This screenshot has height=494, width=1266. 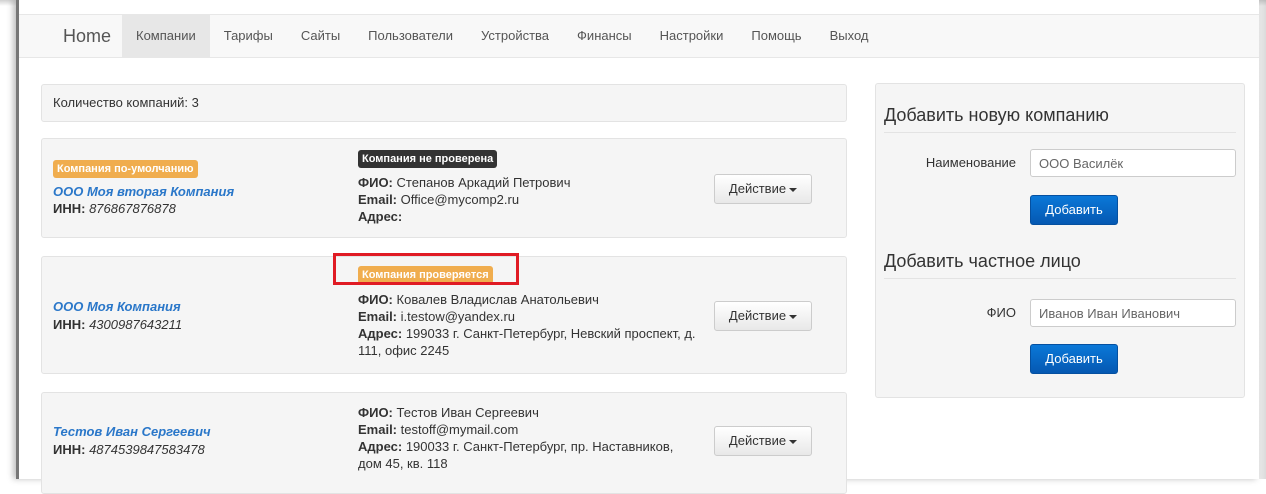 What do you see at coordinates (125, 169) in the screenshot?
I see `default-company-badge: Компания по-умолчанию` at bounding box center [125, 169].